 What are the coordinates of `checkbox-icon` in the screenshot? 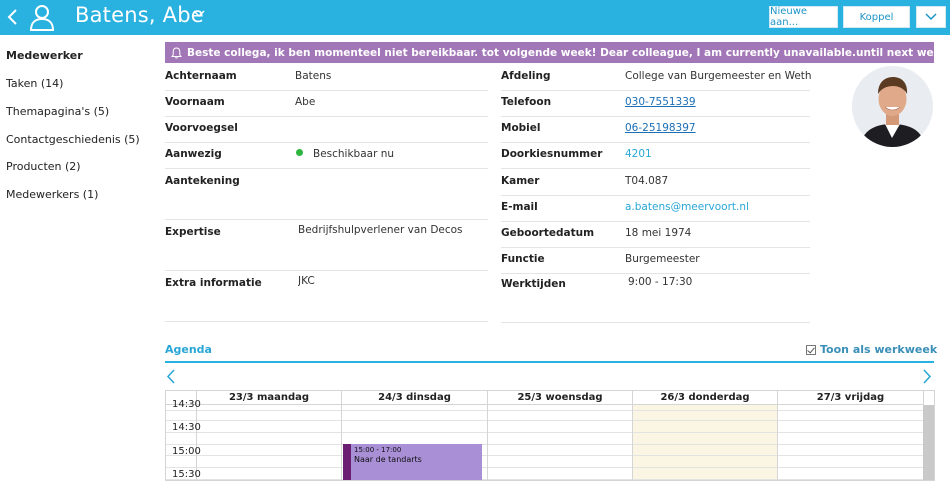 It's located at (811, 349).